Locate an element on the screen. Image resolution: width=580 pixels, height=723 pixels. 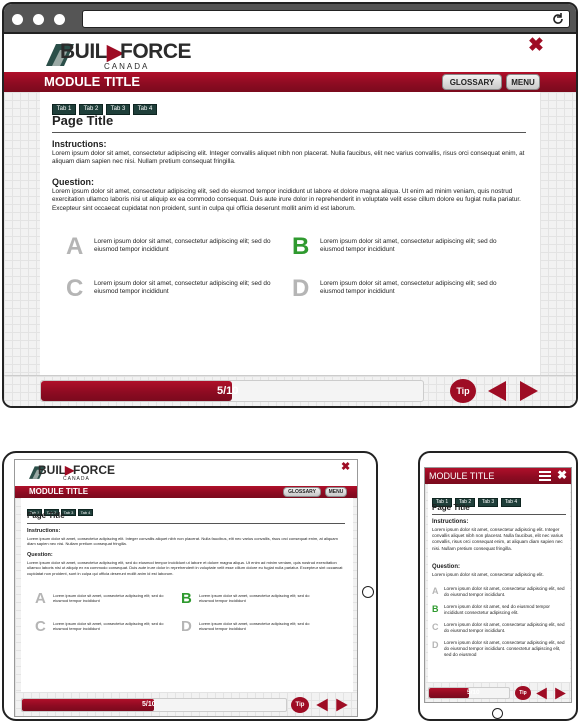
buildforce-logo: BUIL ▶ FORCE CANADA is located at coordinates (118, 54).